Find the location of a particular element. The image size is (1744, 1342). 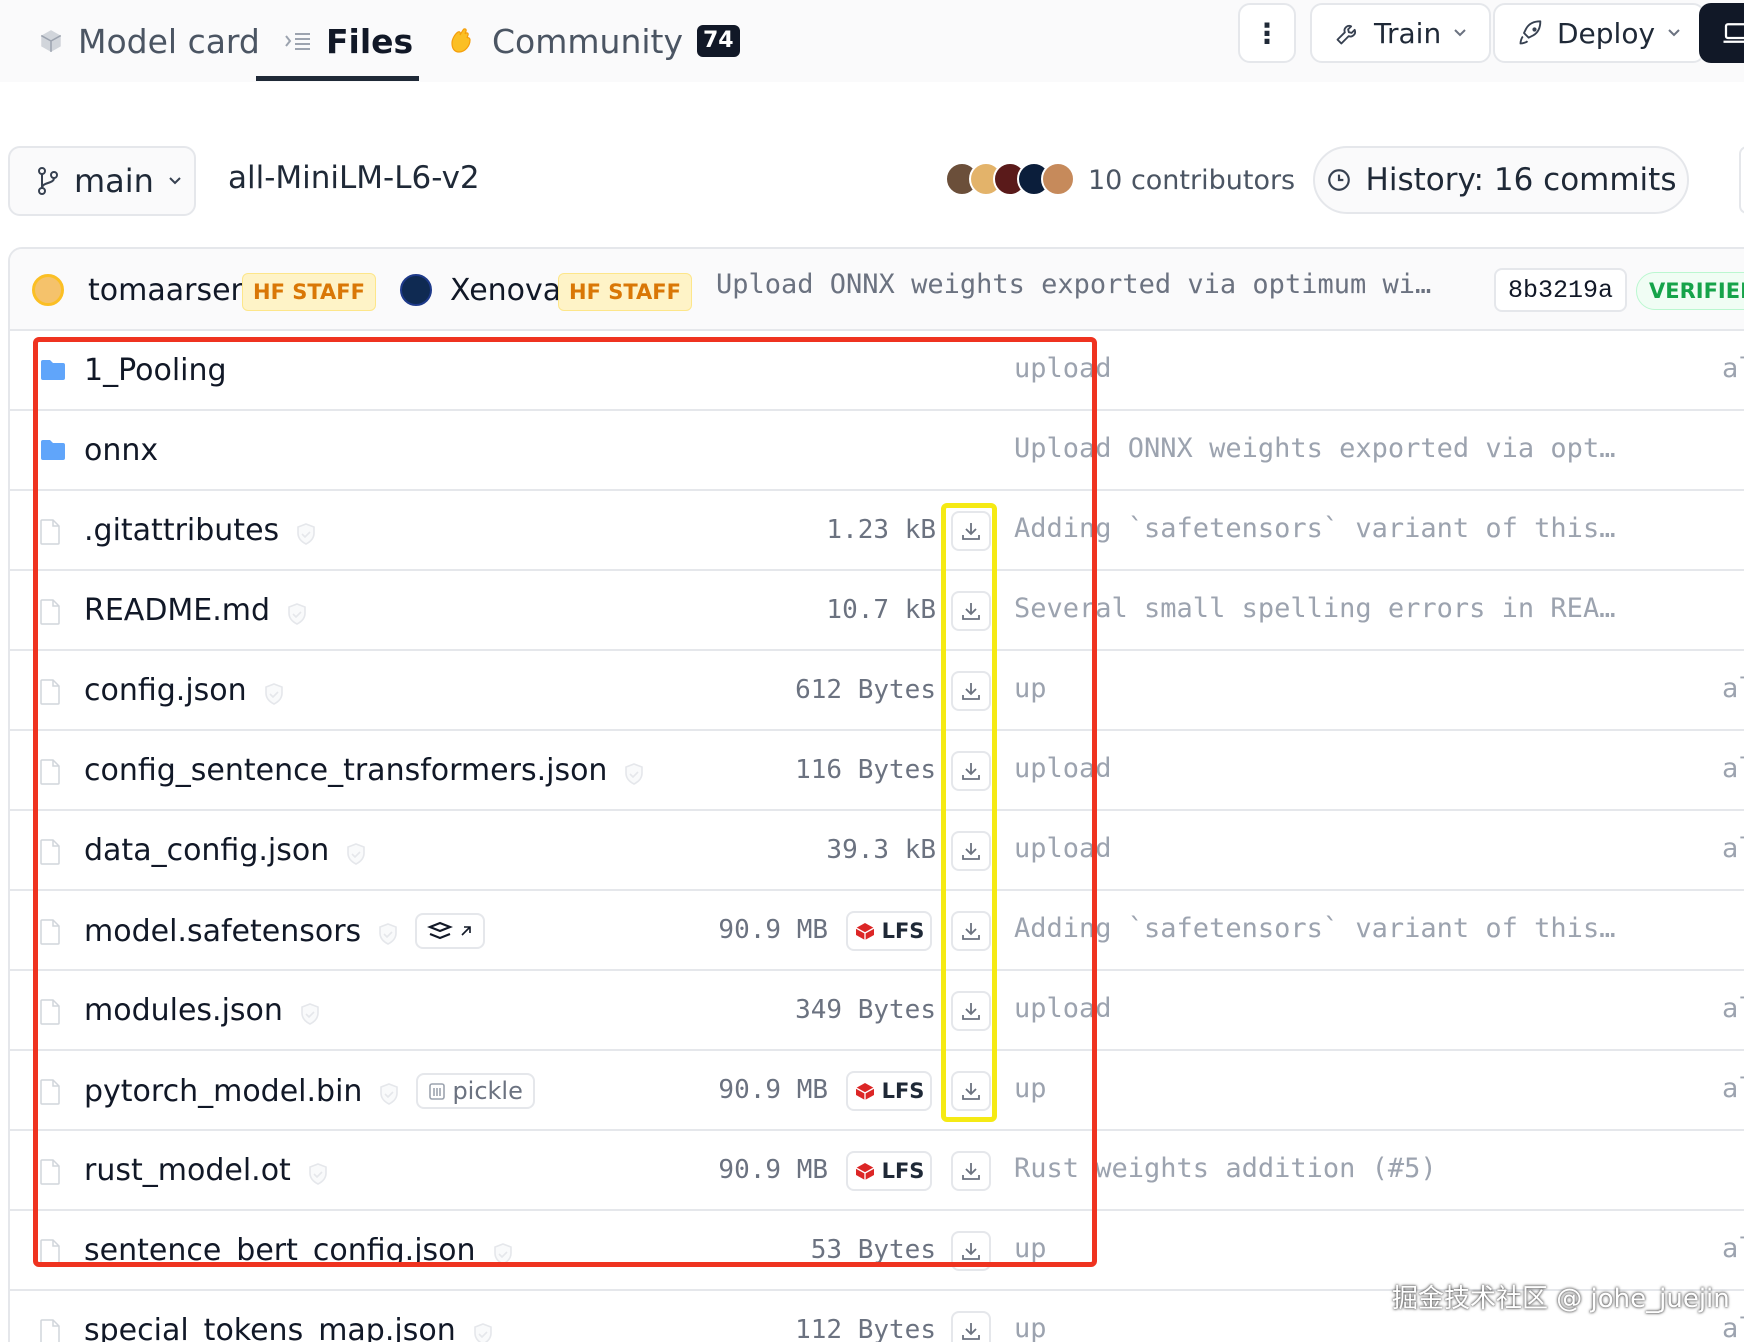

file-name: config.json is located at coordinates (165, 690).